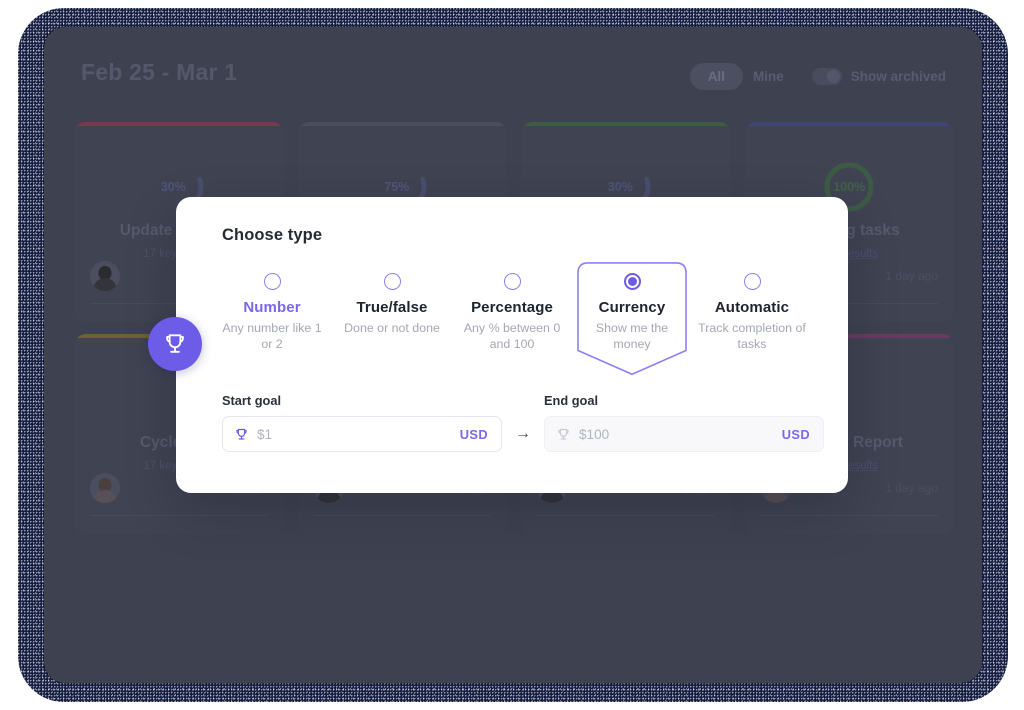 This screenshot has width=1024, height=710. Describe the element at coordinates (513, 73) in the screenshot. I see `app-header: Feb 25 - Mar 1 All Mine Show archived` at that location.